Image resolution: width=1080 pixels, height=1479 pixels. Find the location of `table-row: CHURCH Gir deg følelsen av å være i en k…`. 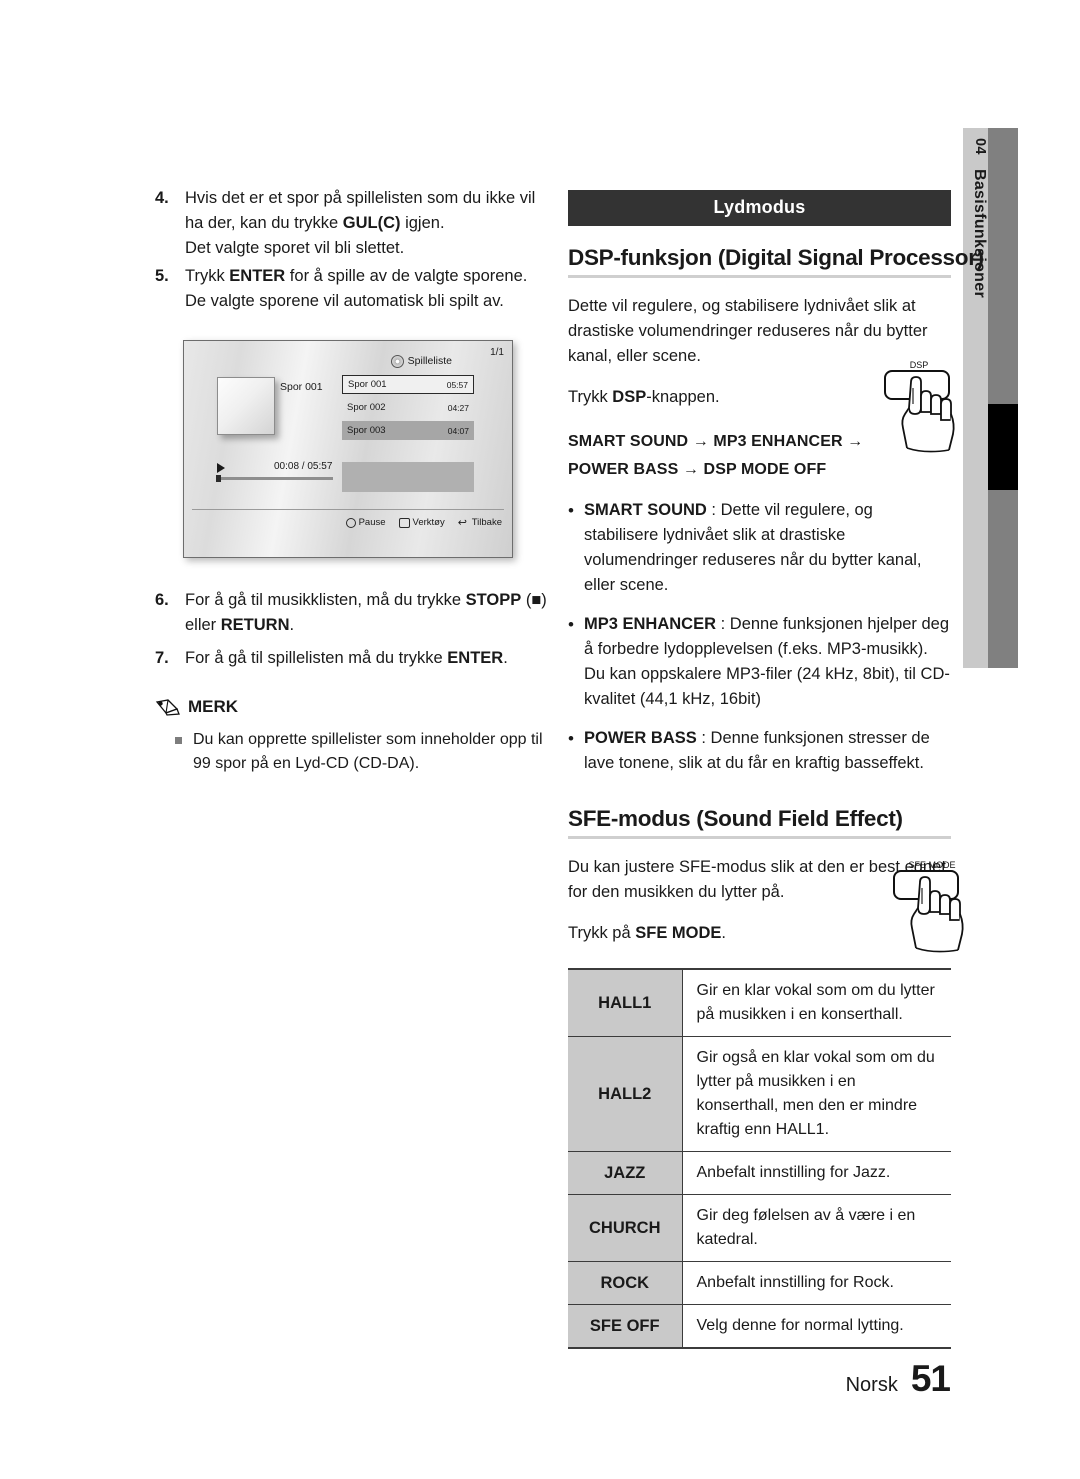

table-row: CHURCH Gir deg følelsen av å være i en k… is located at coordinates (759, 1228).